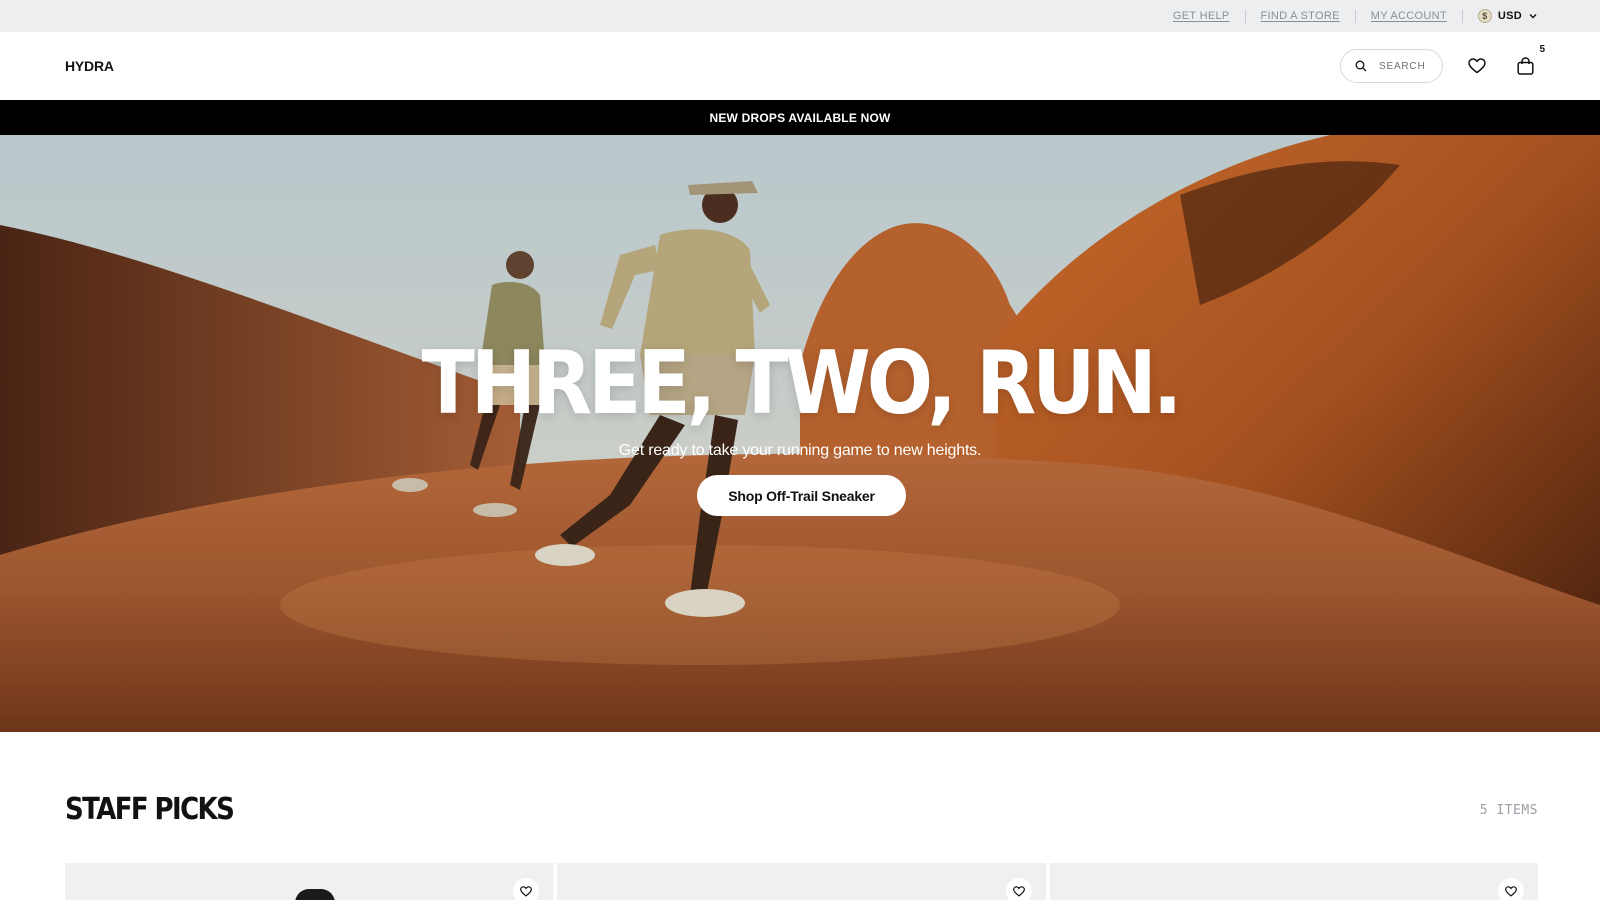  I want to click on shopping-bag-button: 5, so click(1529, 61).